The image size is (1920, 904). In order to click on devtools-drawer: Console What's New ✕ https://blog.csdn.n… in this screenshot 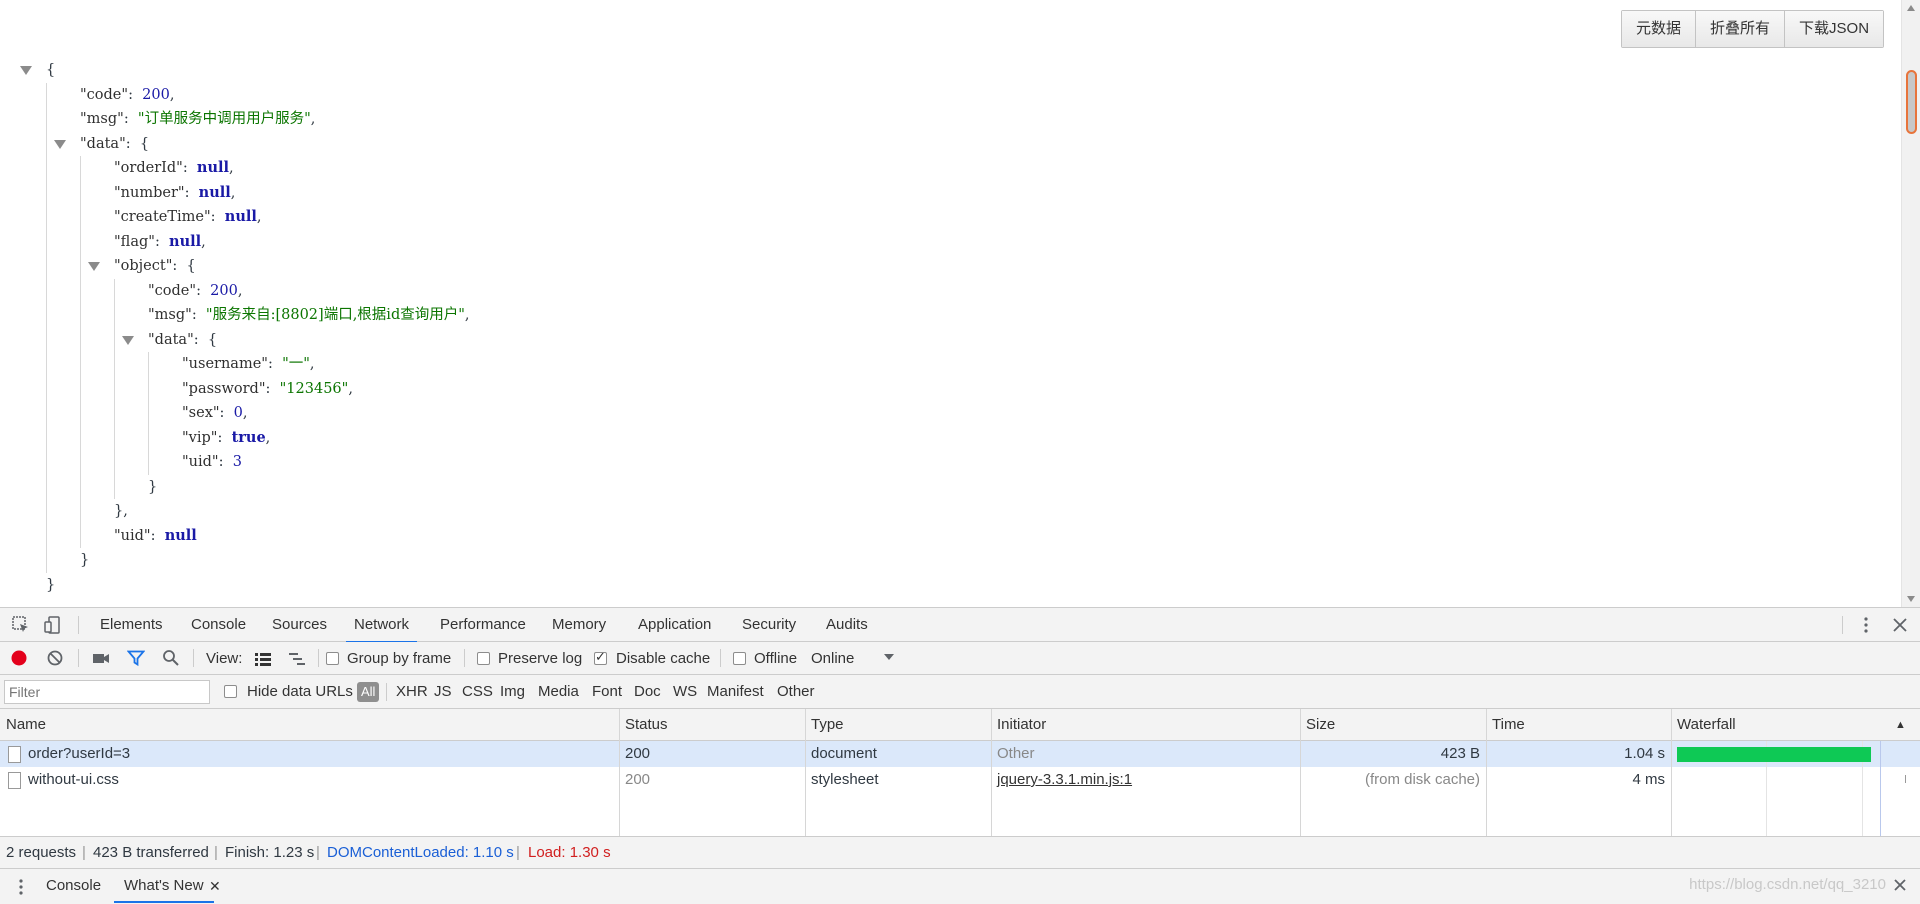, I will do `click(960, 886)`.